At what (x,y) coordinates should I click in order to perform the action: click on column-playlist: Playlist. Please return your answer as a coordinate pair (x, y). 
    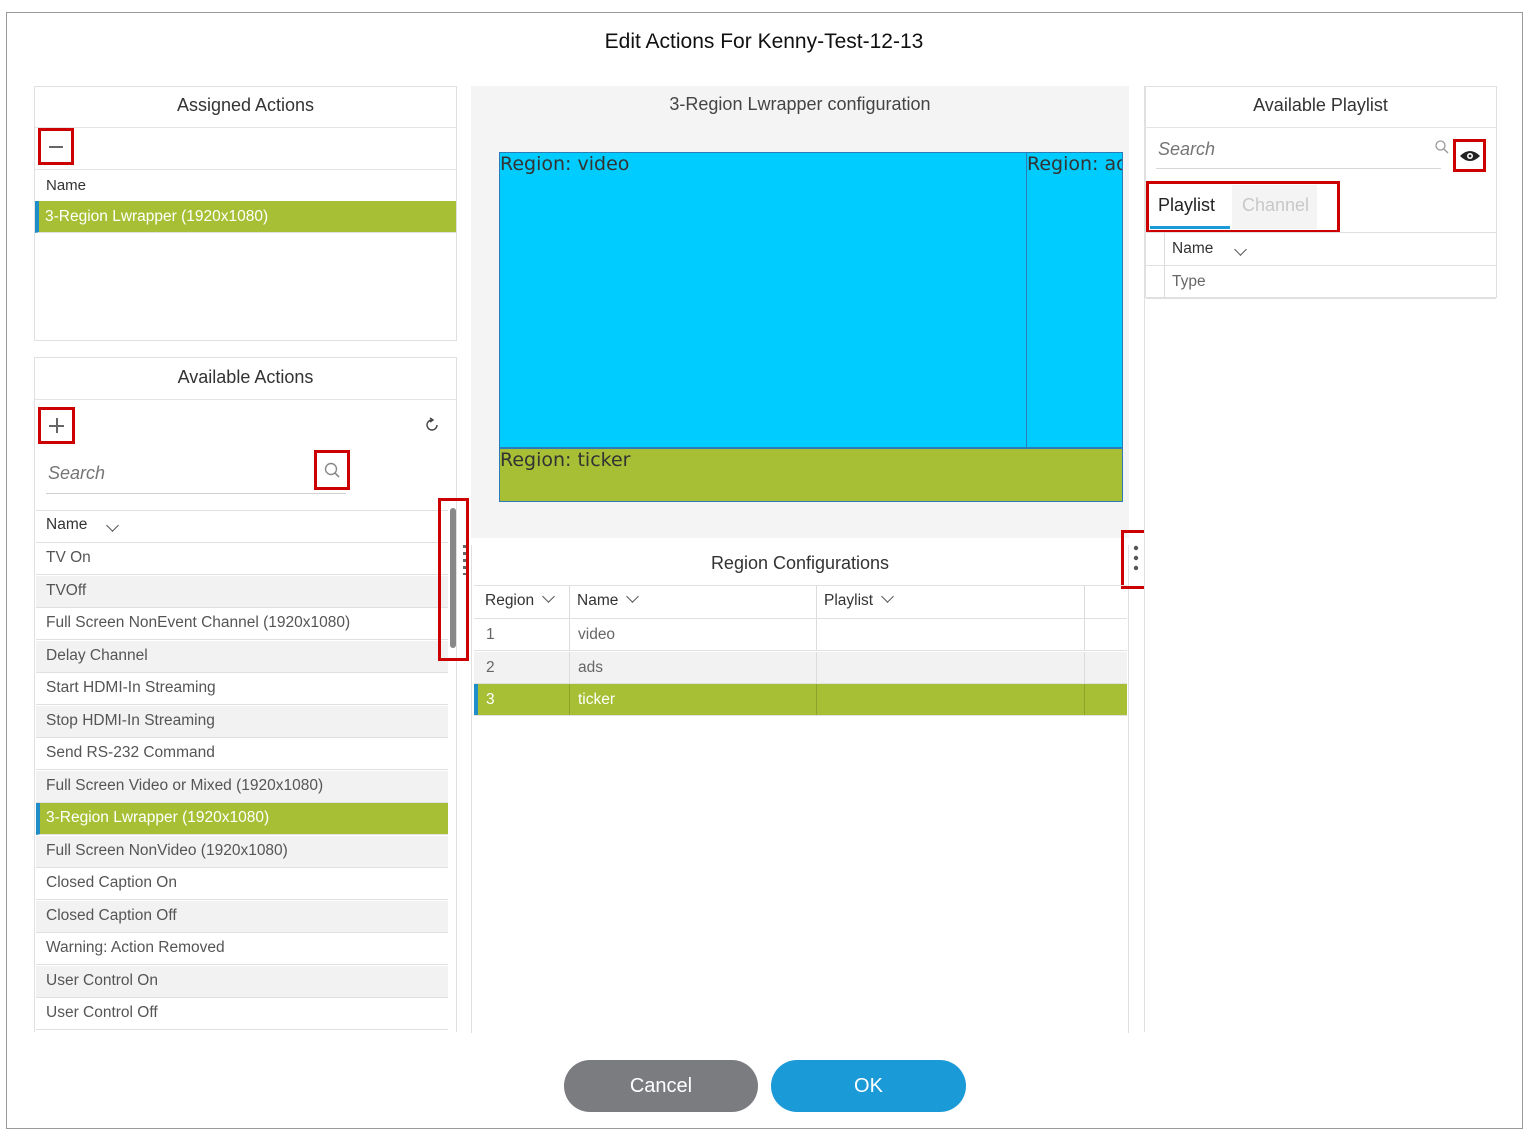
    Looking at the image, I should click on (859, 600).